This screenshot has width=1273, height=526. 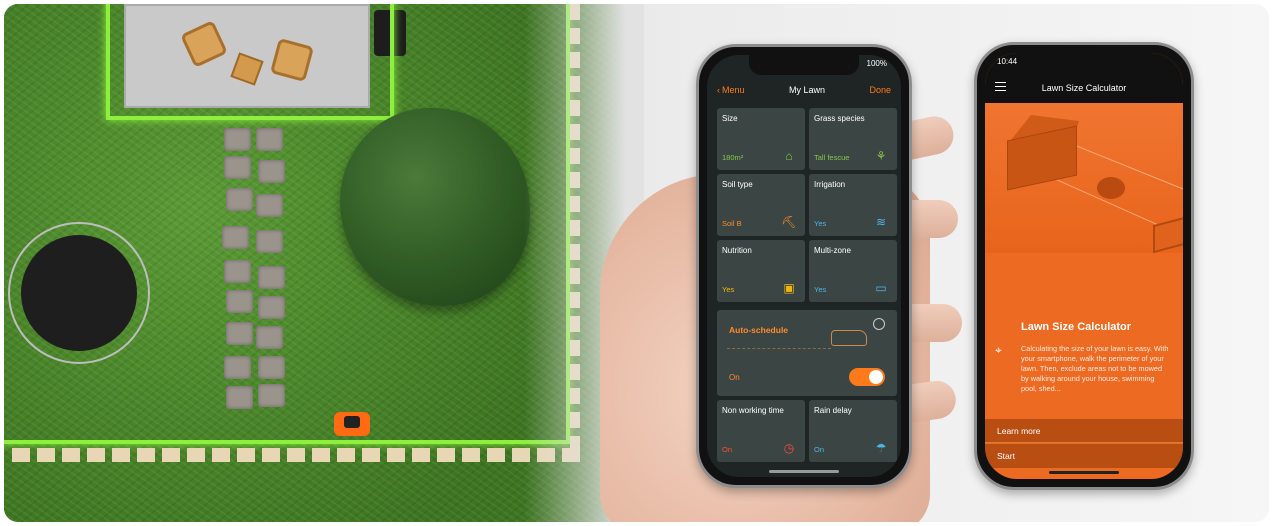 What do you see at coordinates (881, 156) in the screenshot?
I see `grass-icon: ⚘` at bounding box center [881, 156].